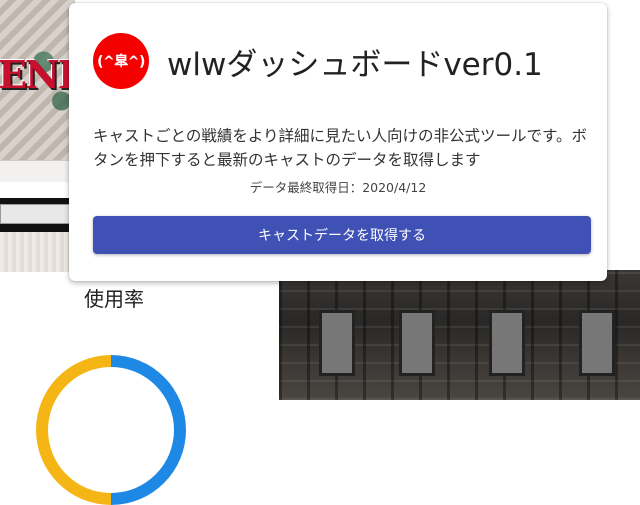 The height and width of the screenshot is (505, 640). Describe the element at coordinates (114, 299) in the screenshot. I see `usage-rate-label: 使用率` at that location.